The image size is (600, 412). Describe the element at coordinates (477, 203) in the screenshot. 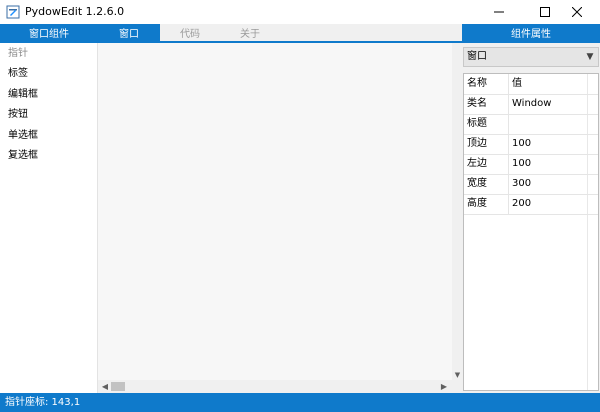

I see `property-name: 高度` at that location.